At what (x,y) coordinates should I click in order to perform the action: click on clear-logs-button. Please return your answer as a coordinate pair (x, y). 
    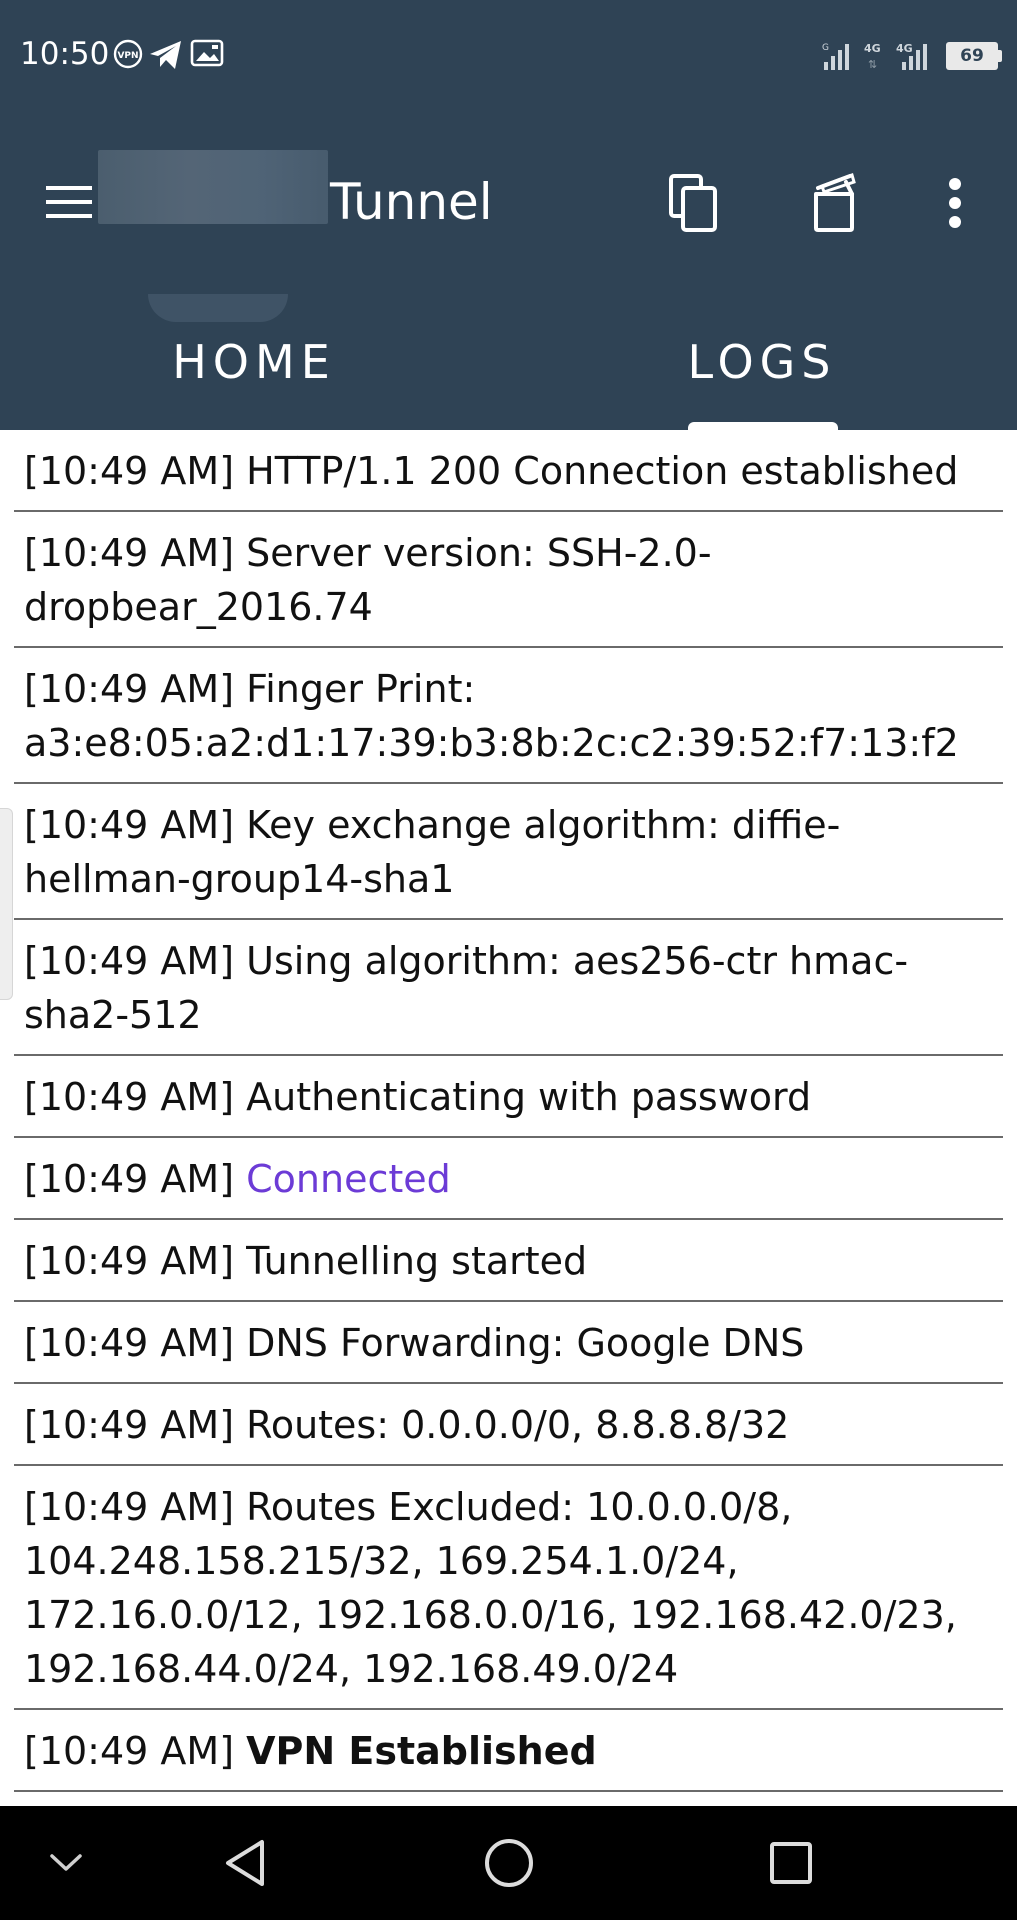
    Looking at the image, I should click on (836, 205).